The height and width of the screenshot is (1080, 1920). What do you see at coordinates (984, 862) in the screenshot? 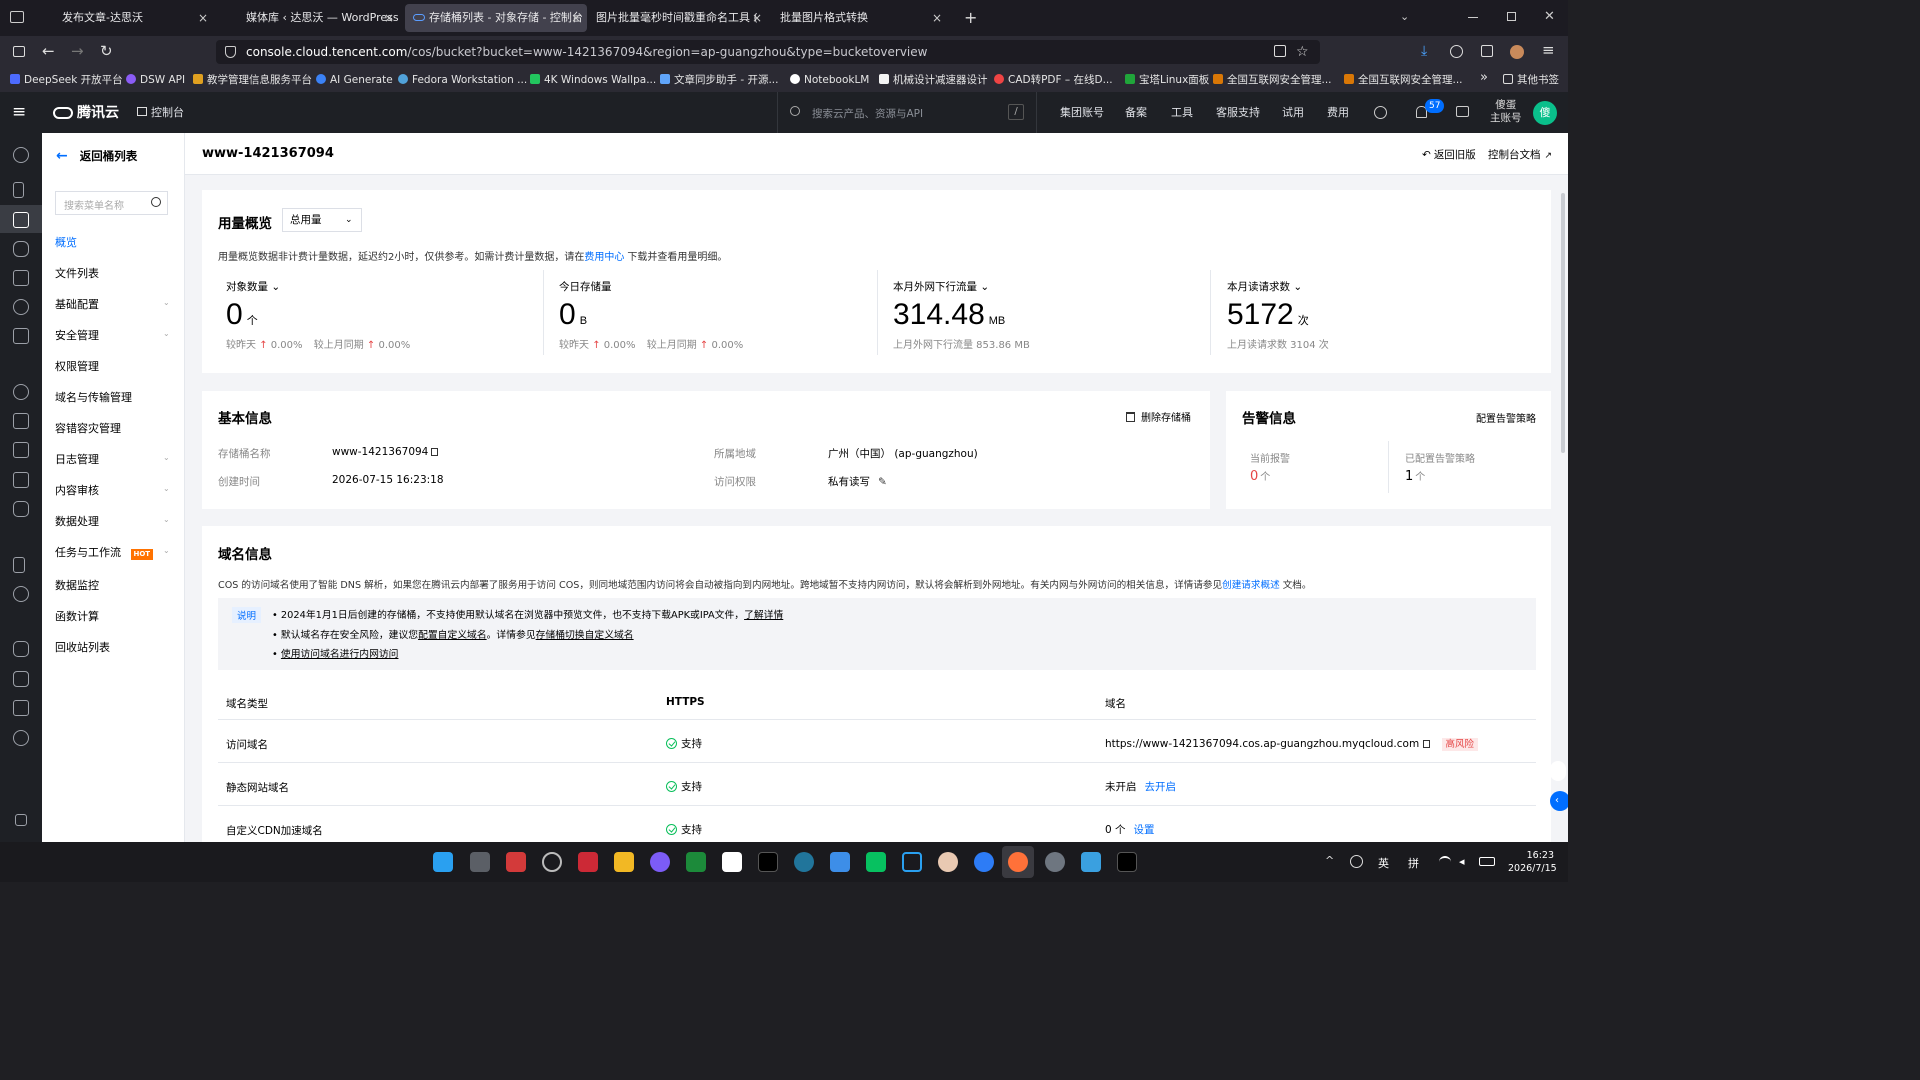
I see `app-cloud-icon` at bounding box center [984, 862].